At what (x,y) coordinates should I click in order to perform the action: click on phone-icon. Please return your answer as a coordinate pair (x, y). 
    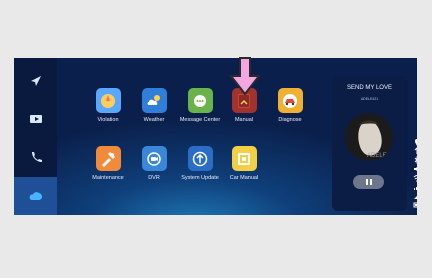
    Looking at the image, I should click on (36, 157).